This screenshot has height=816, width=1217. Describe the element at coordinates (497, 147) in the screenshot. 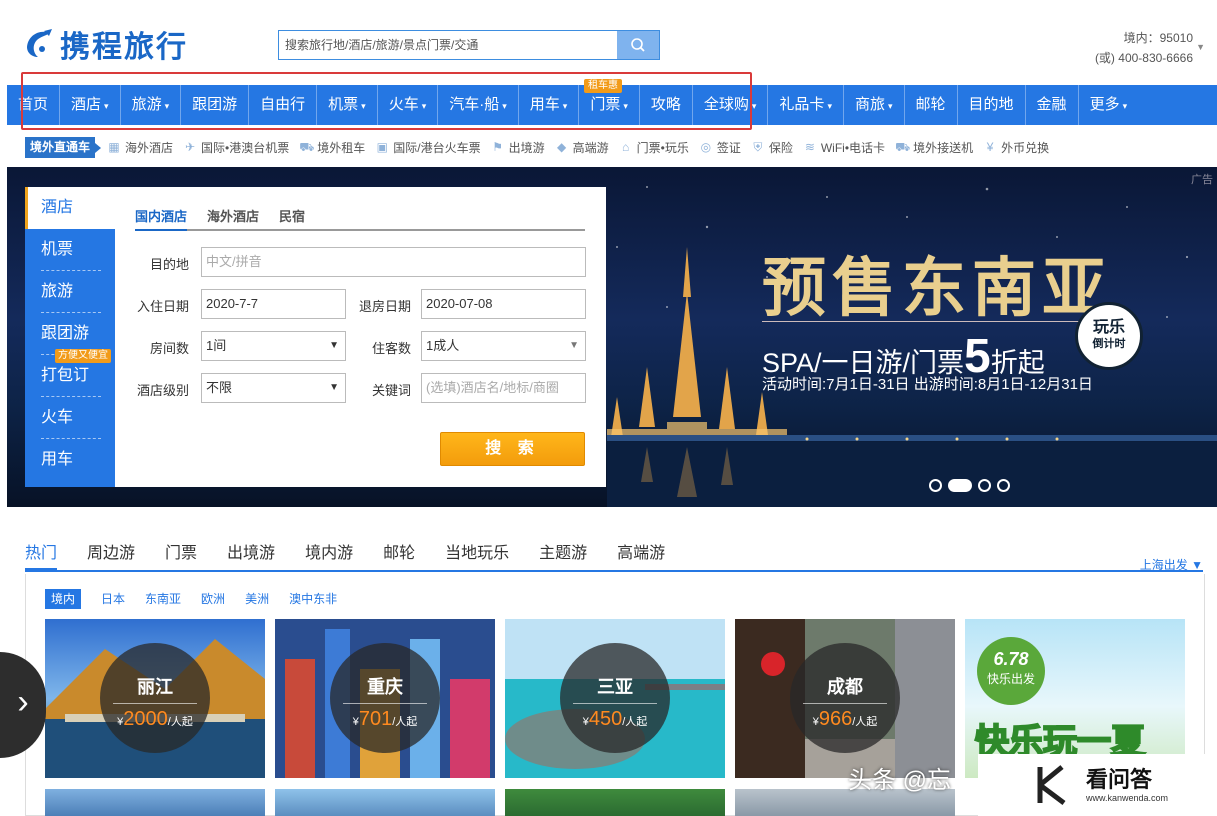

I see `subnav-icon: ⚑` at that location.